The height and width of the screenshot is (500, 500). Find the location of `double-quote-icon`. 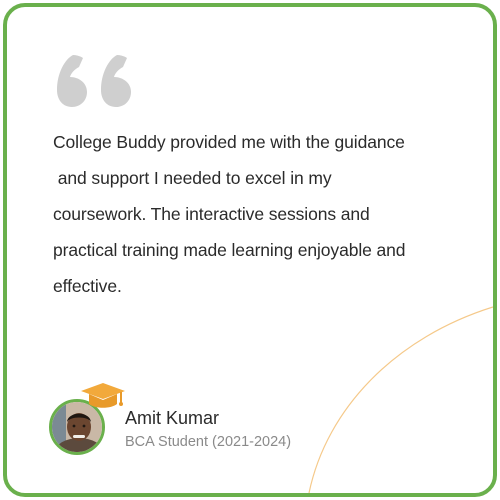

double-quote-icon is located at coordinates (94, 81).